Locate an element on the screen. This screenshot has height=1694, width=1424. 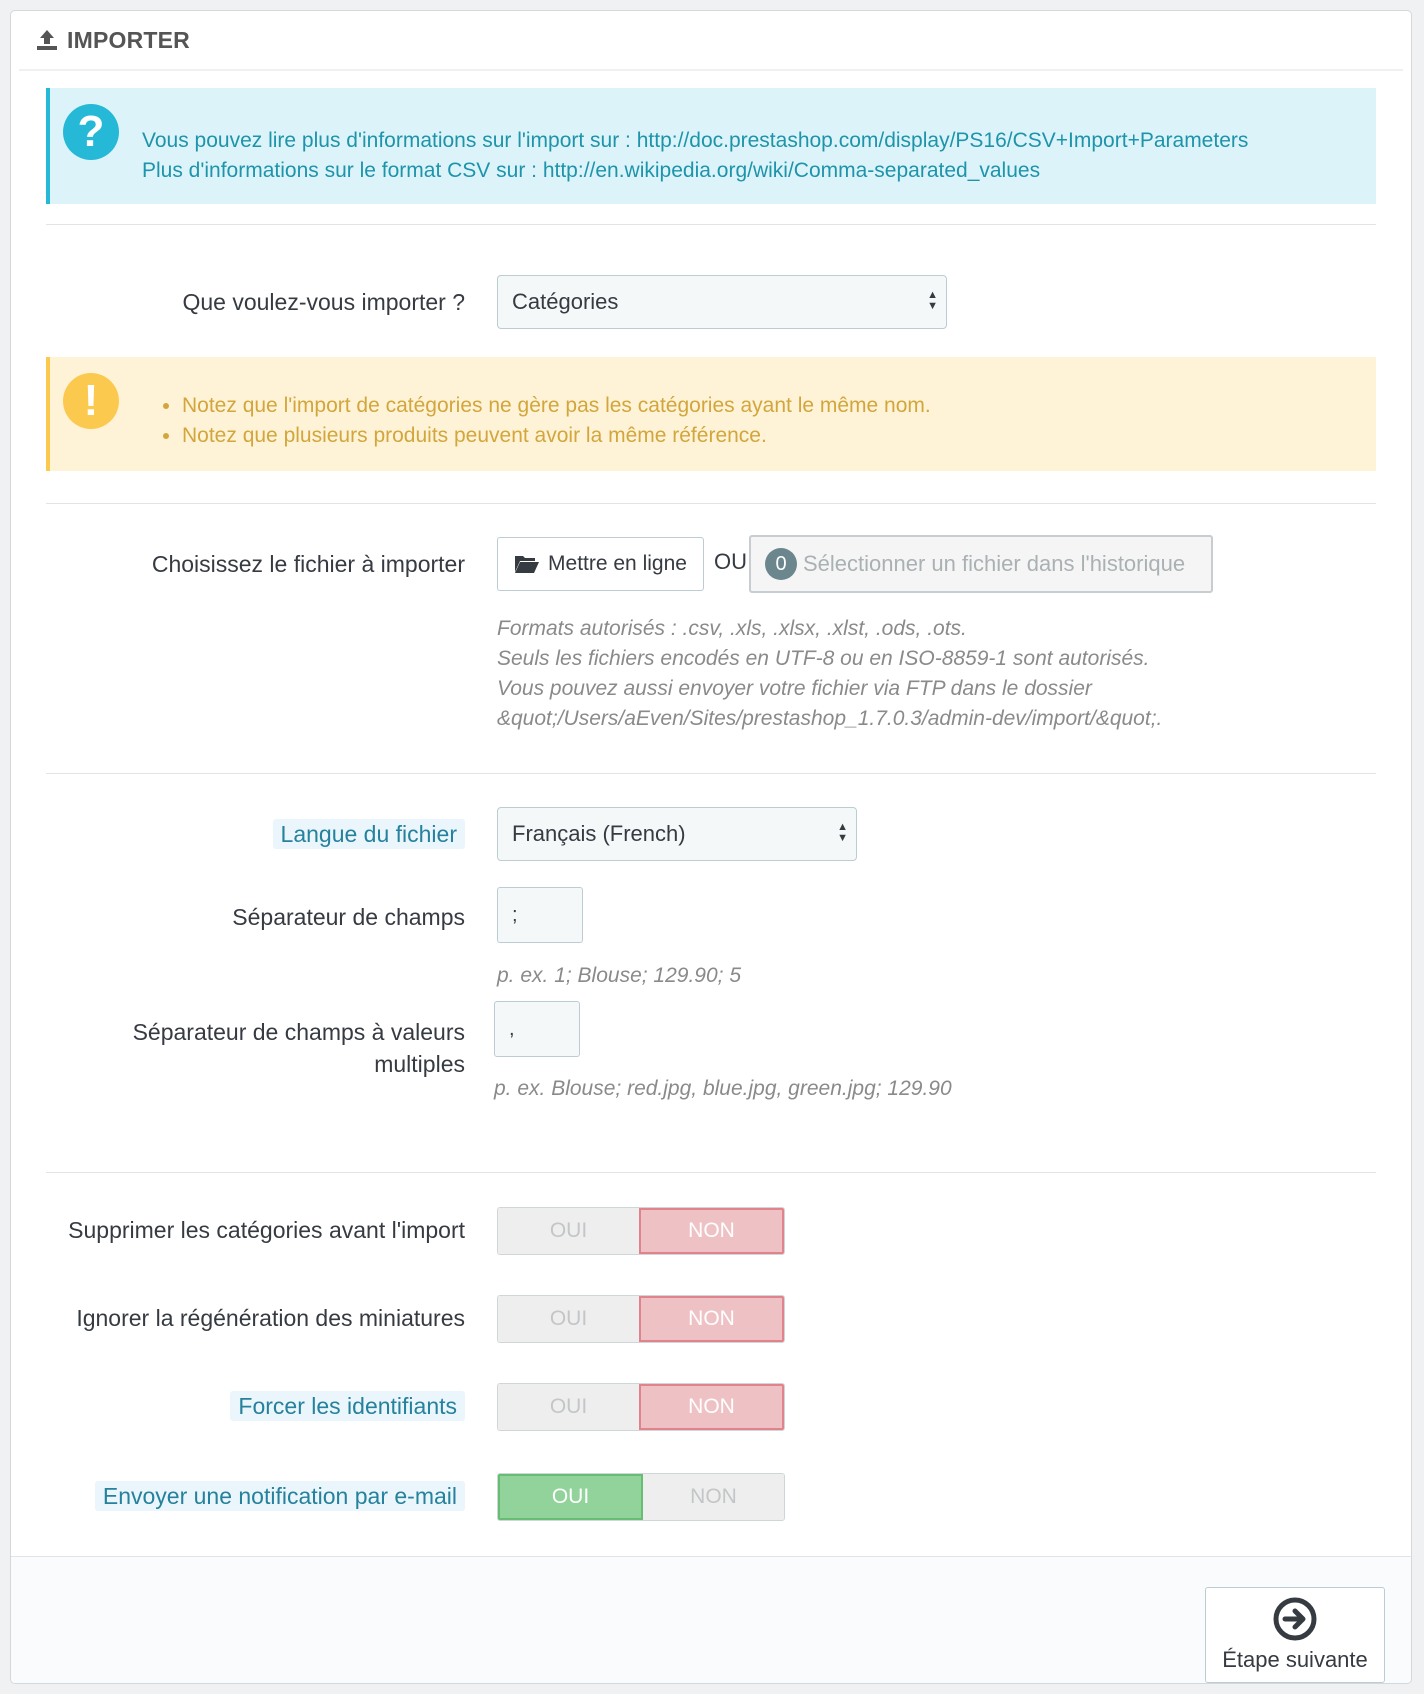
panel-footer: Étape suivante is located at coordinates (711, 1619).